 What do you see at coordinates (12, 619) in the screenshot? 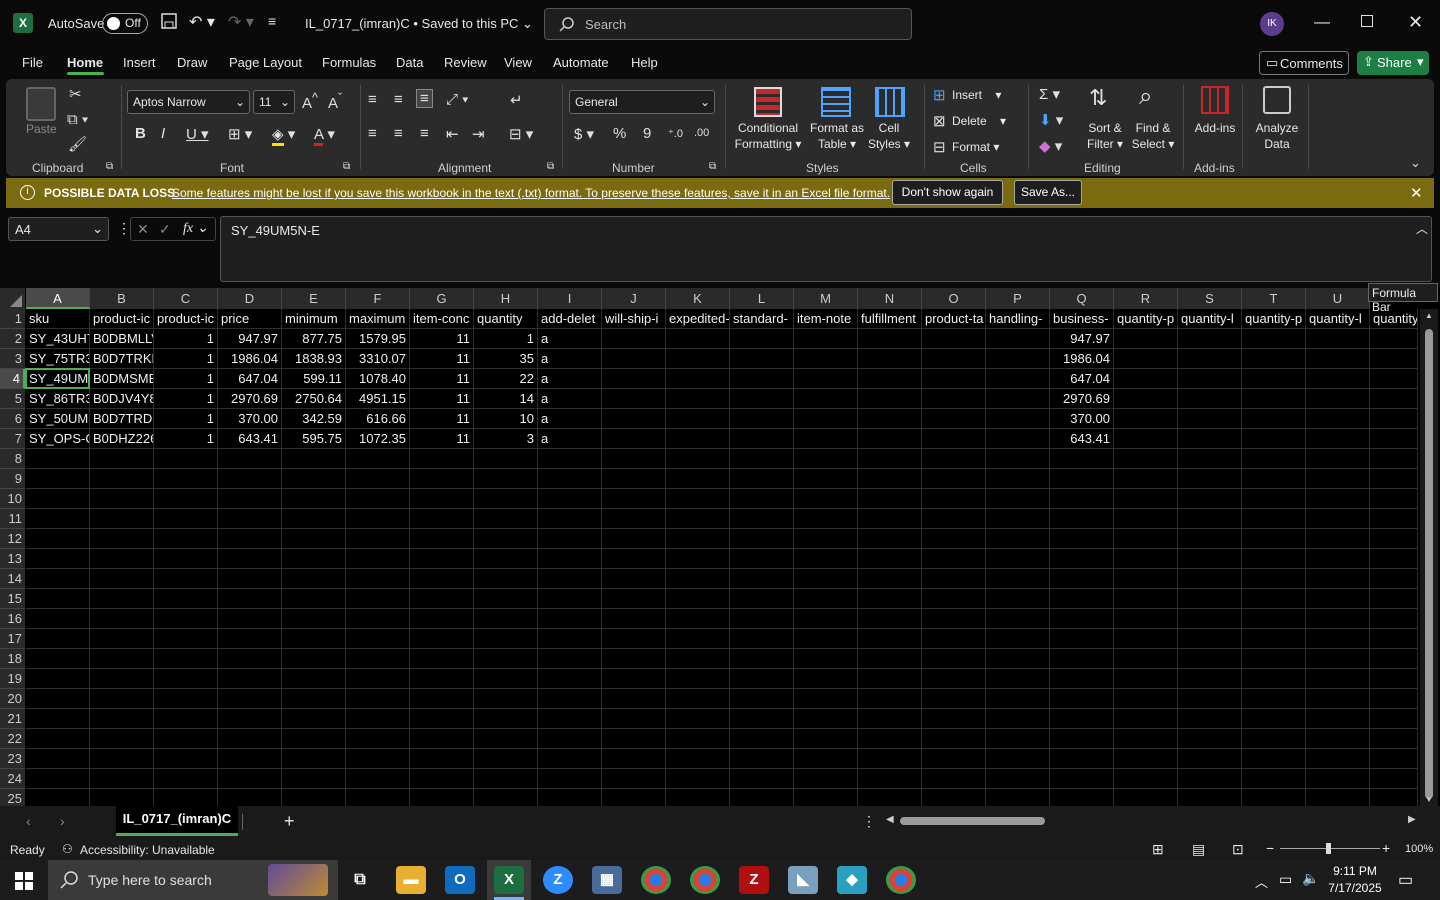
I see `row-header: 16` at bounding box center [12, 619].